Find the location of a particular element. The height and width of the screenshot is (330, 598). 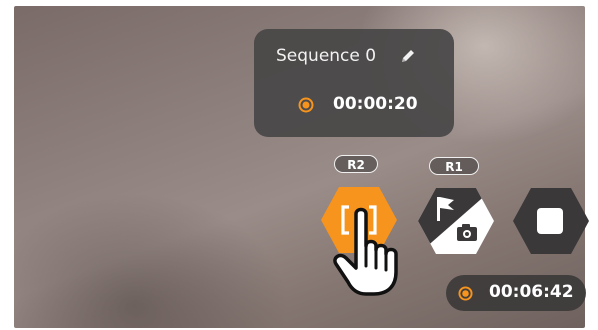

sequence-panel: Sequence 0 00:00:20 is located at coordinates (354, 83).